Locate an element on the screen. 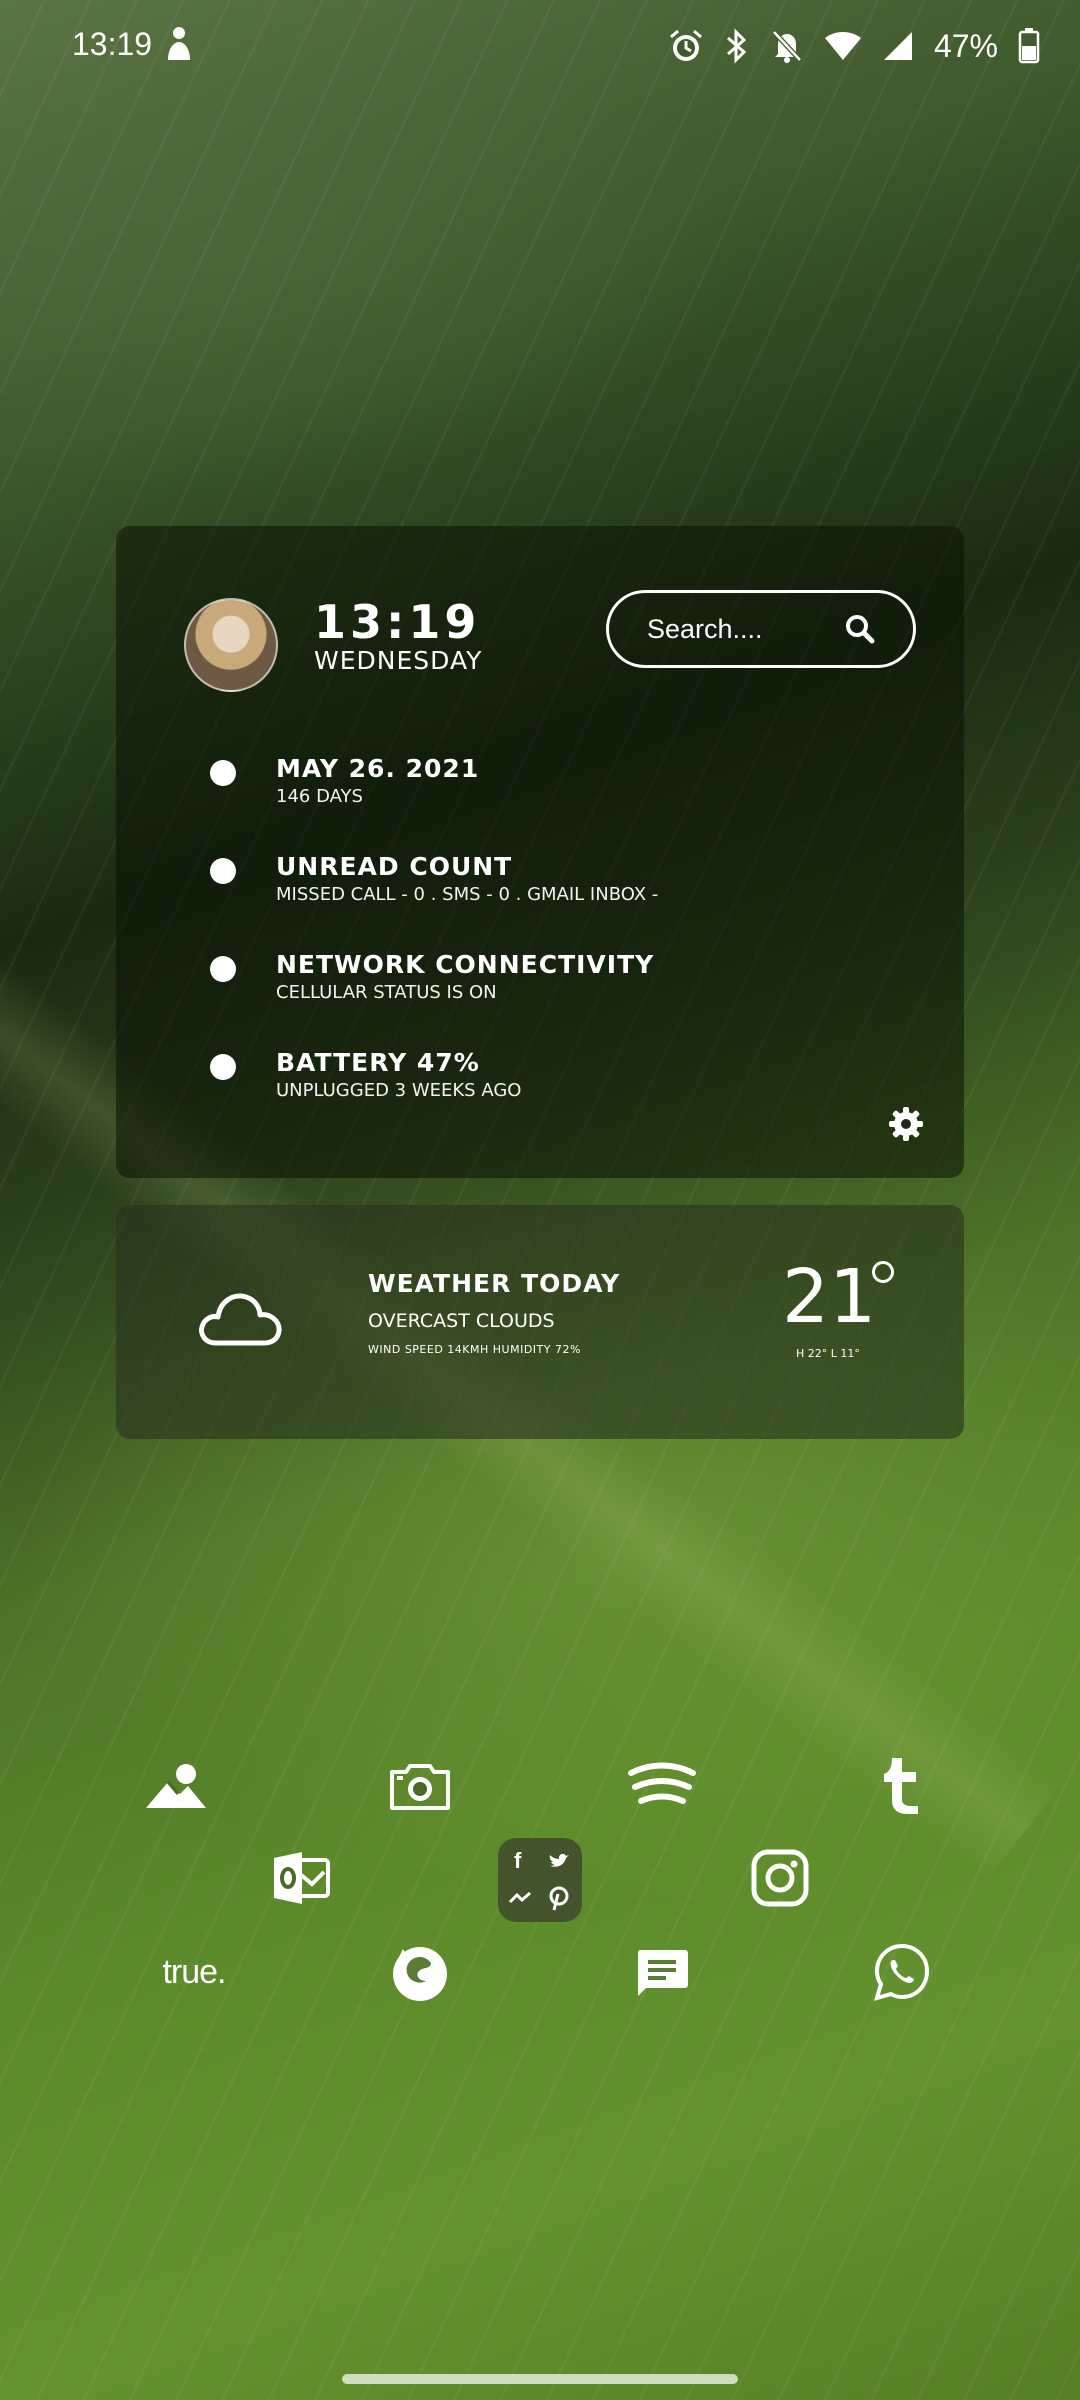 The image size is (1080, 2400). messages-app is located at coordinates (662, 1972).